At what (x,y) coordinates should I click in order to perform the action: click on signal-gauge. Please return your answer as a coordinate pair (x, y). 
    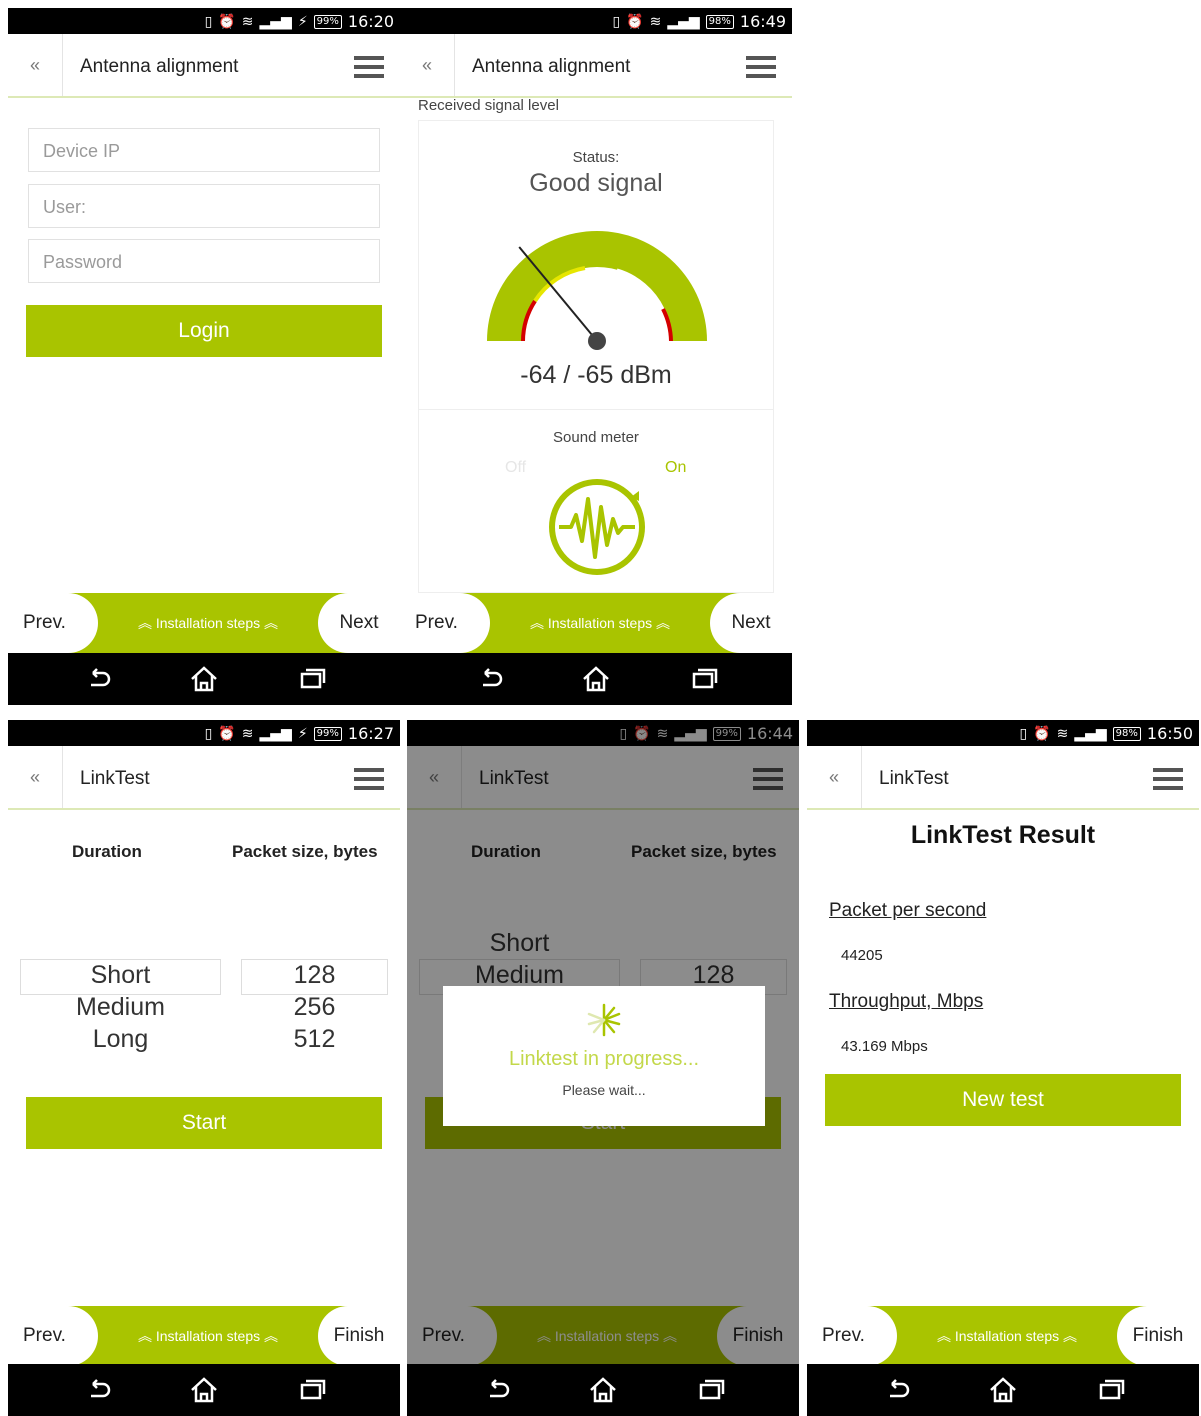
    Looking at the image, I should click on (597, 290).